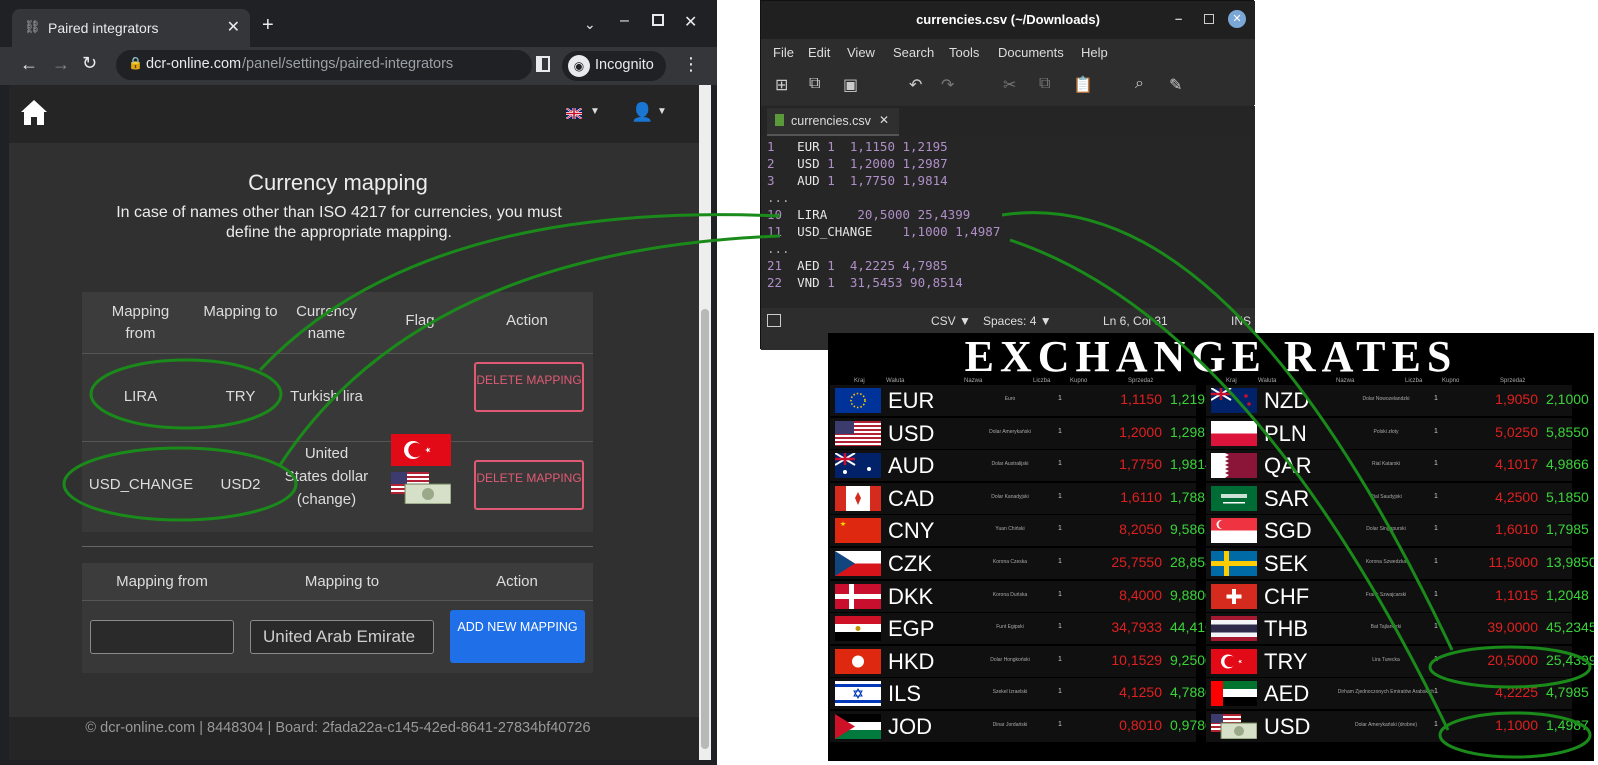 This screenshot has width=1598, height=765. I want to click on editor-toolbar: ⊞ ⧉ ▣ ↶ ↷ ✂ ⧉ 📋 ⌕ ✎, so click(1008, 86).